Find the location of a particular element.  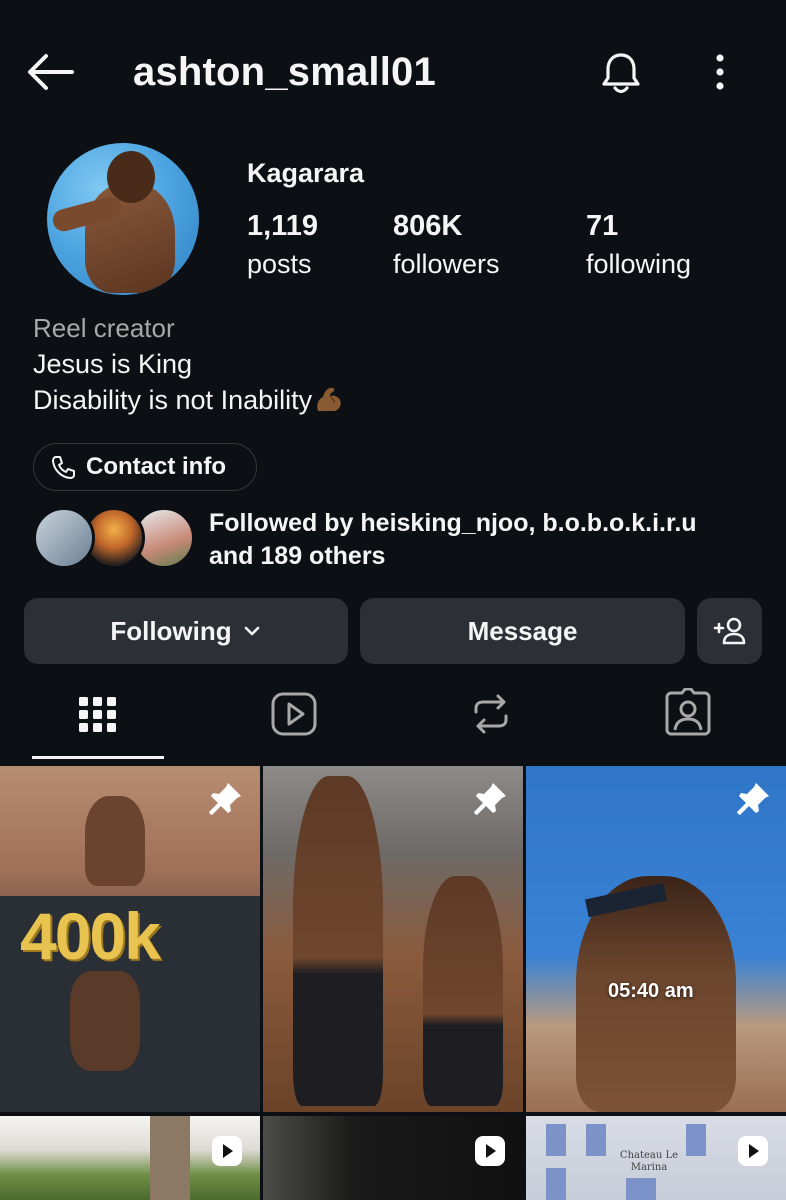

tagged-icon is located at coordinates (688, 713).